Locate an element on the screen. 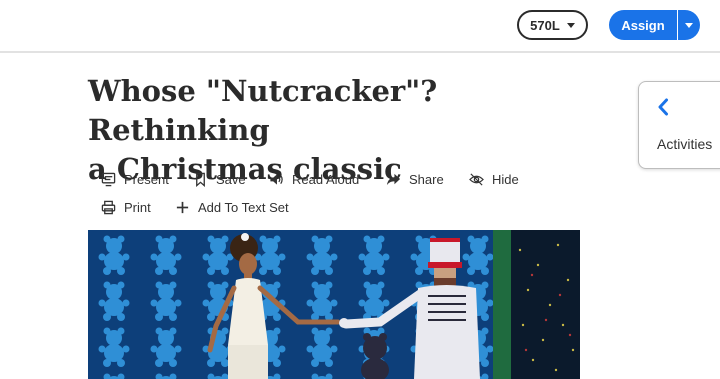  activities-label: Activities is located at coordinates (685, 144).